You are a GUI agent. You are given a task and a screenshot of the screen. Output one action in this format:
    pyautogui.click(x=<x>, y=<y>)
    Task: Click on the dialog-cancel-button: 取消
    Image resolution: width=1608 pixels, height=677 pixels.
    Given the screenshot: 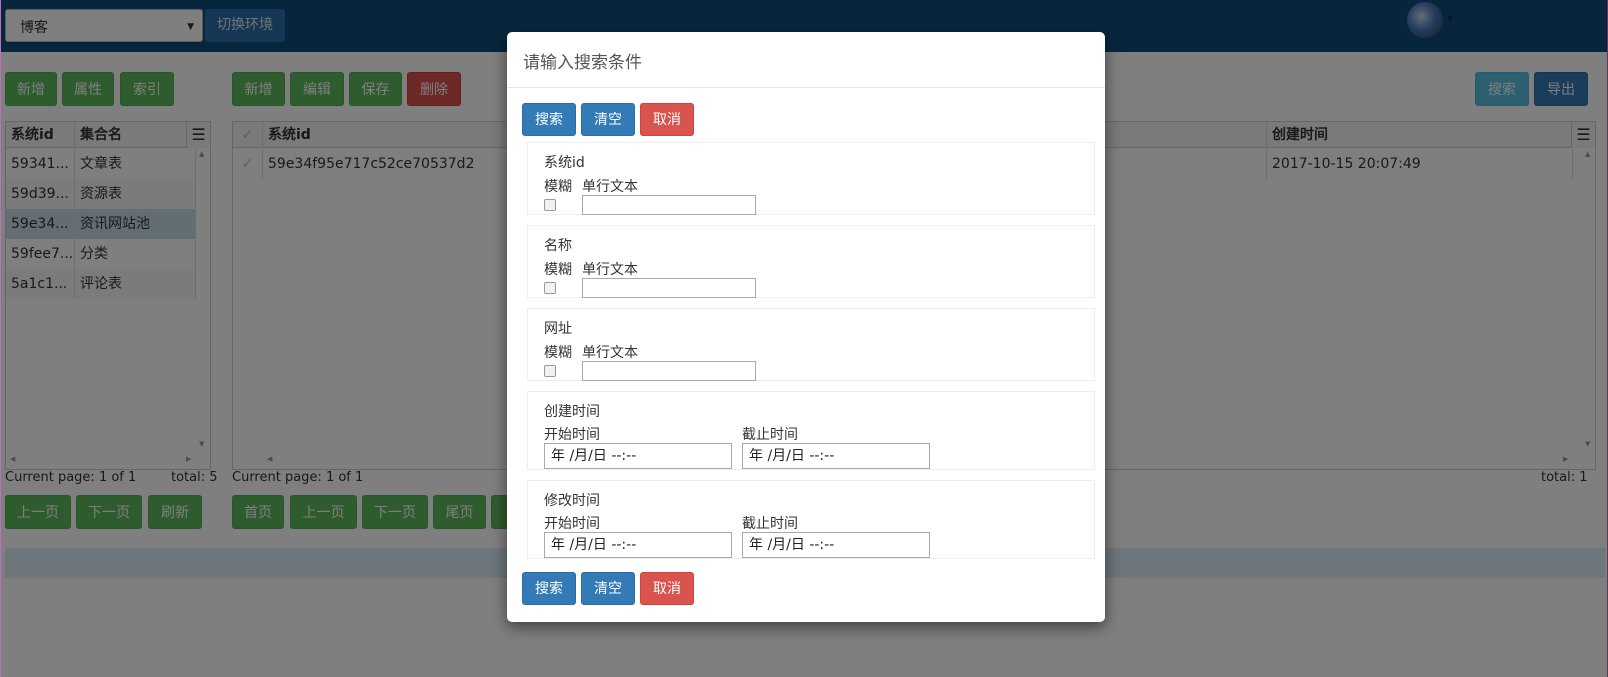 What is the action you would take?
    pyautogui.click(x=667, y=119)
    